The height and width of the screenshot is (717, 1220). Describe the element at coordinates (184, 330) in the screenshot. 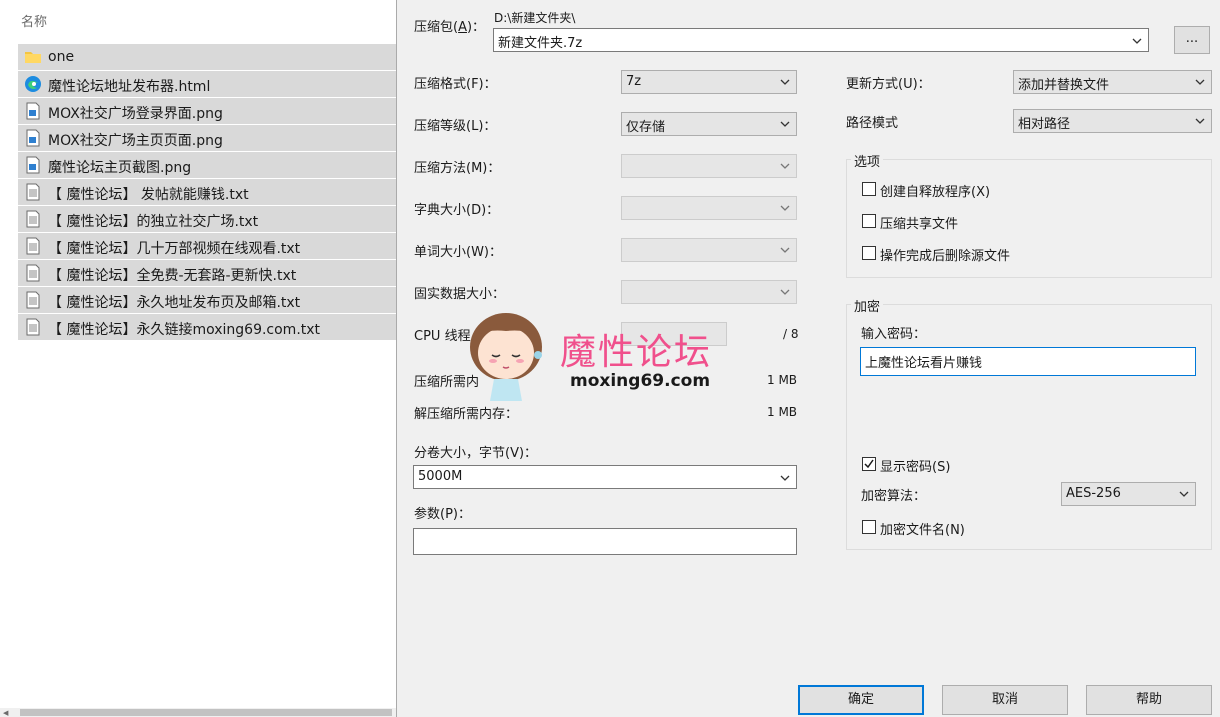

I see `file-name: 【 魔性论坛】永久链接moxing69.com.txt` at that location.